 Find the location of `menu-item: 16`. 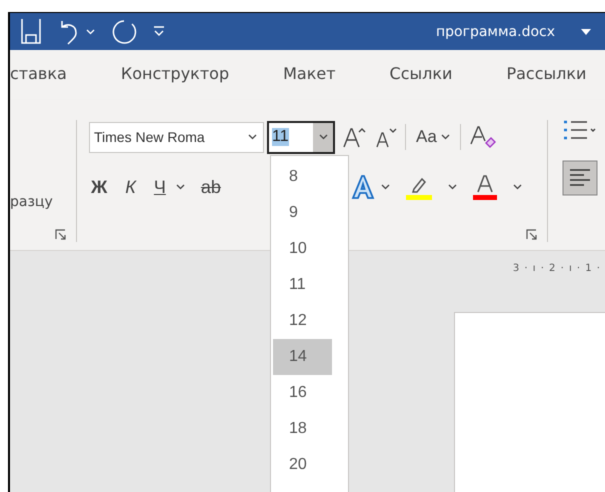

menu-item: 16 is located at coordinates (302, 393).